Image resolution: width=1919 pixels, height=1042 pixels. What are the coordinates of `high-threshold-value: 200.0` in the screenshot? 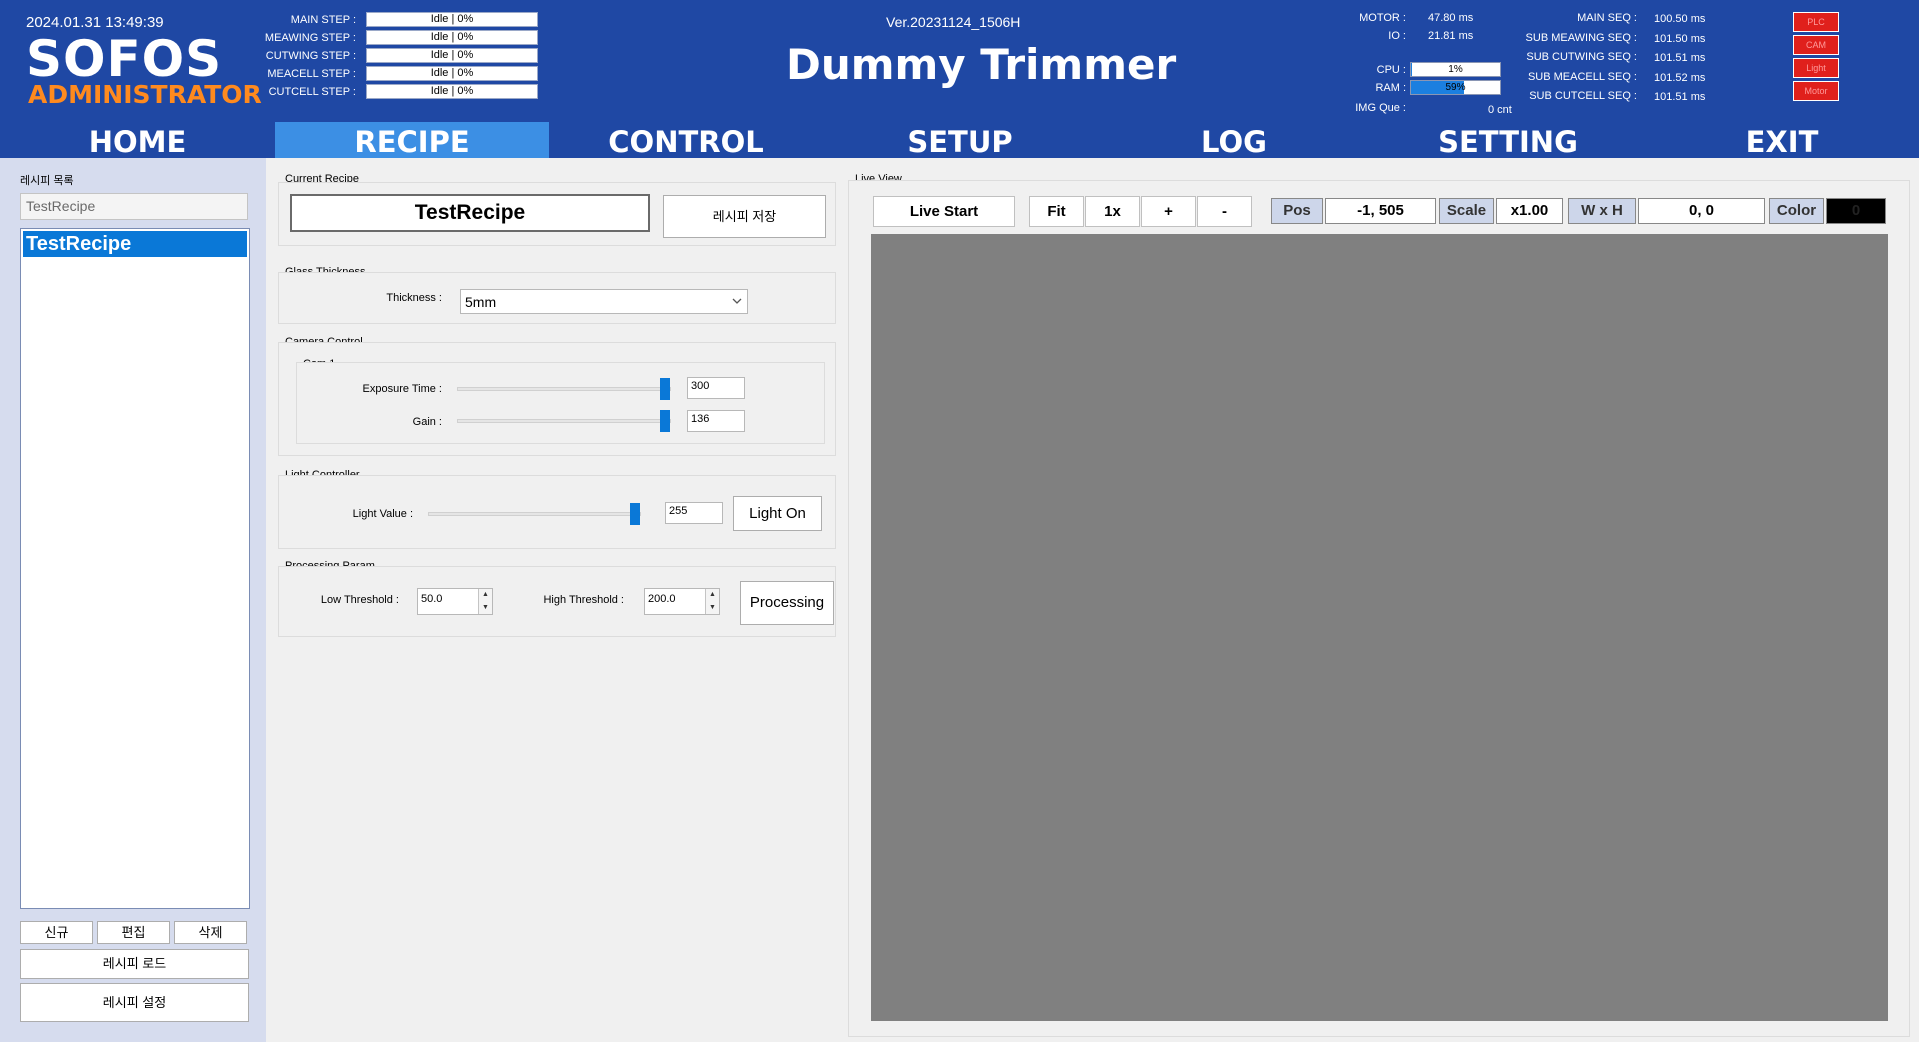 It's located at (662, 599).